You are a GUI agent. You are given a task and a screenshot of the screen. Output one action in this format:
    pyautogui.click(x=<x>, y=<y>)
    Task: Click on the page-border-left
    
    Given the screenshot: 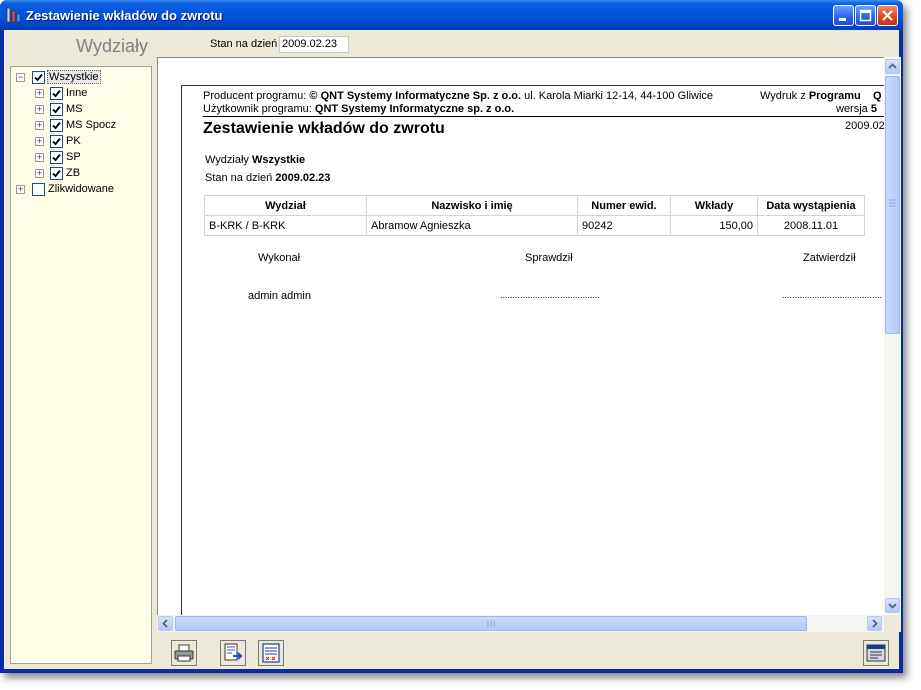 What is the action you would take?
    pyautogui.click(x=181, y=350)
    